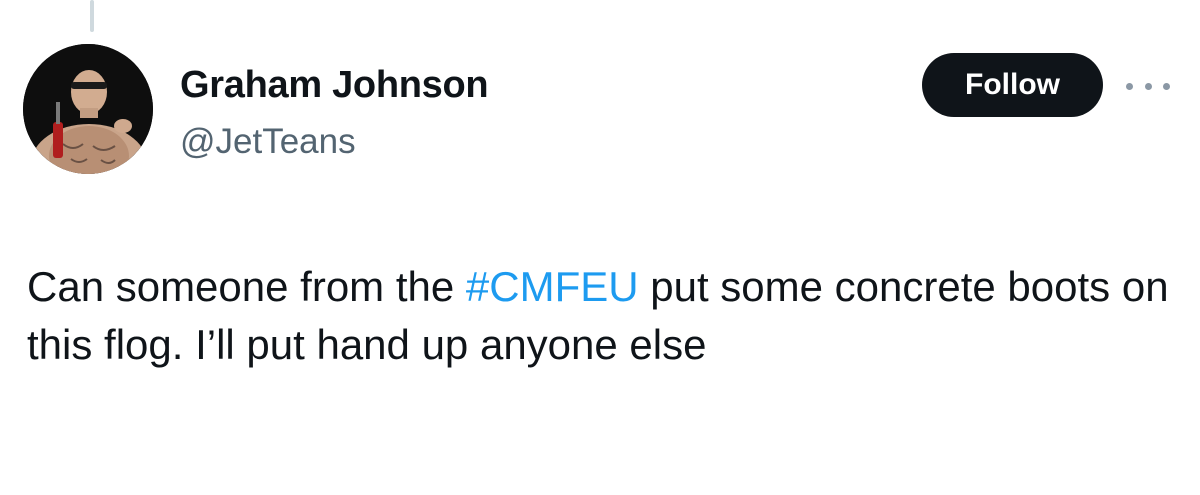 Image resolution: width=1200 pixels, height=495 pixels. I want to click on hashtag-link: #CMFEU, so click(552, 286).